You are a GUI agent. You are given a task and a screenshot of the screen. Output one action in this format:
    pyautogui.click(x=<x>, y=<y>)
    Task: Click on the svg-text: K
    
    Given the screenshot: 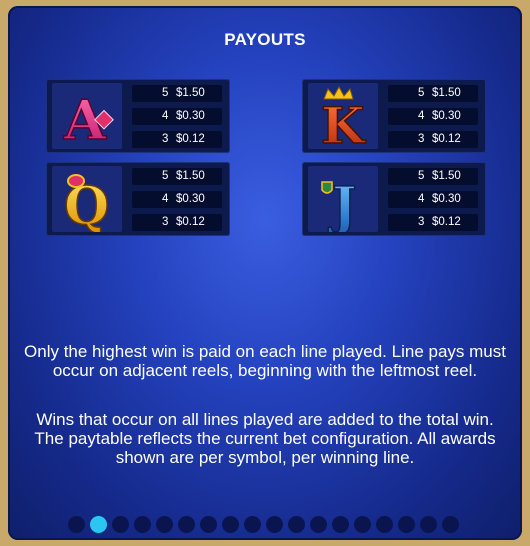 What is the action you would take?
    pyautogui.click(x=343, y=122)
    